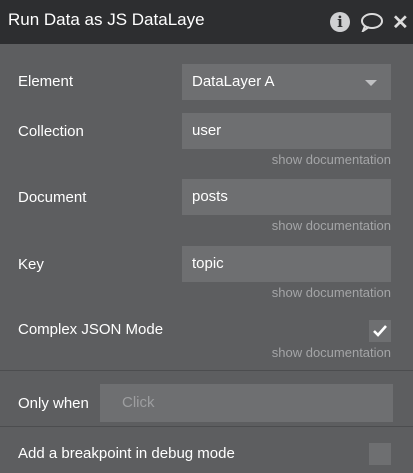  Describe the element at coordinates (53, 403) in the screenshot. I see `only-when-label: Only when` at that location.